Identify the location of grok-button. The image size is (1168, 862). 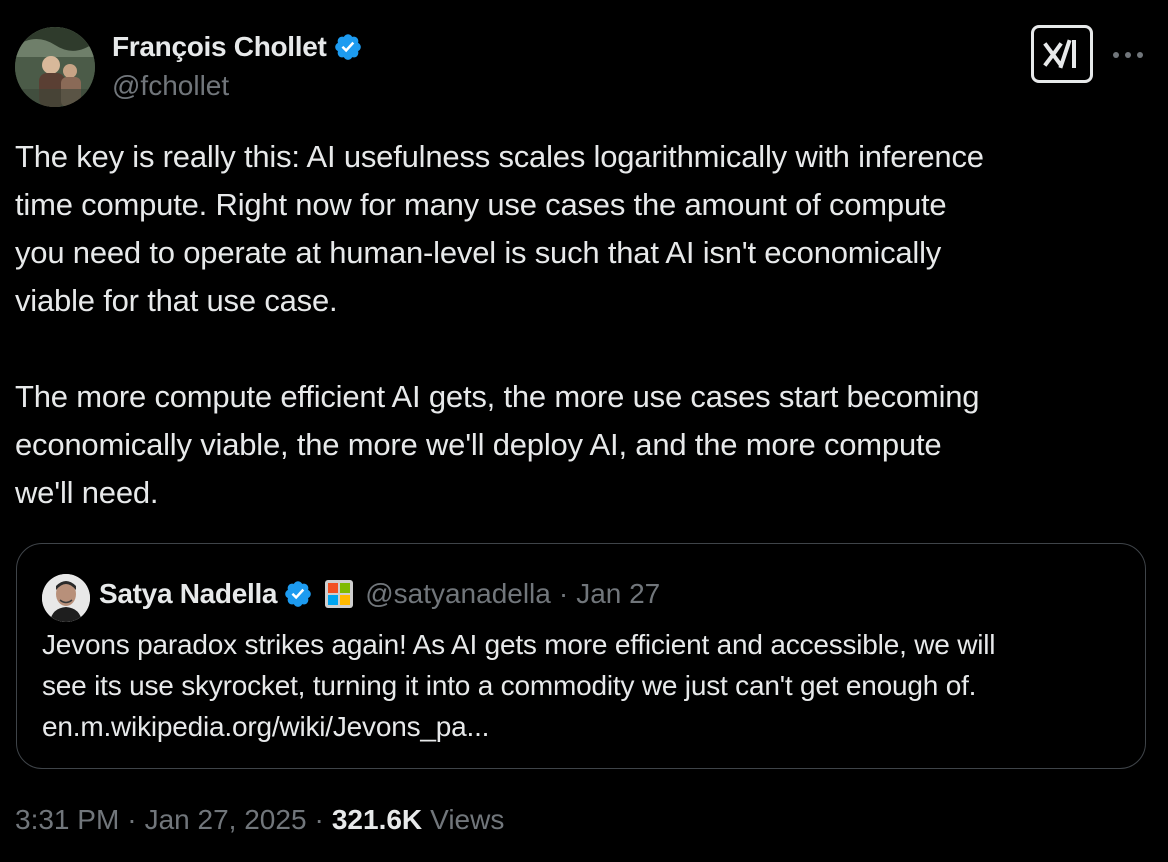
(1062, 54).